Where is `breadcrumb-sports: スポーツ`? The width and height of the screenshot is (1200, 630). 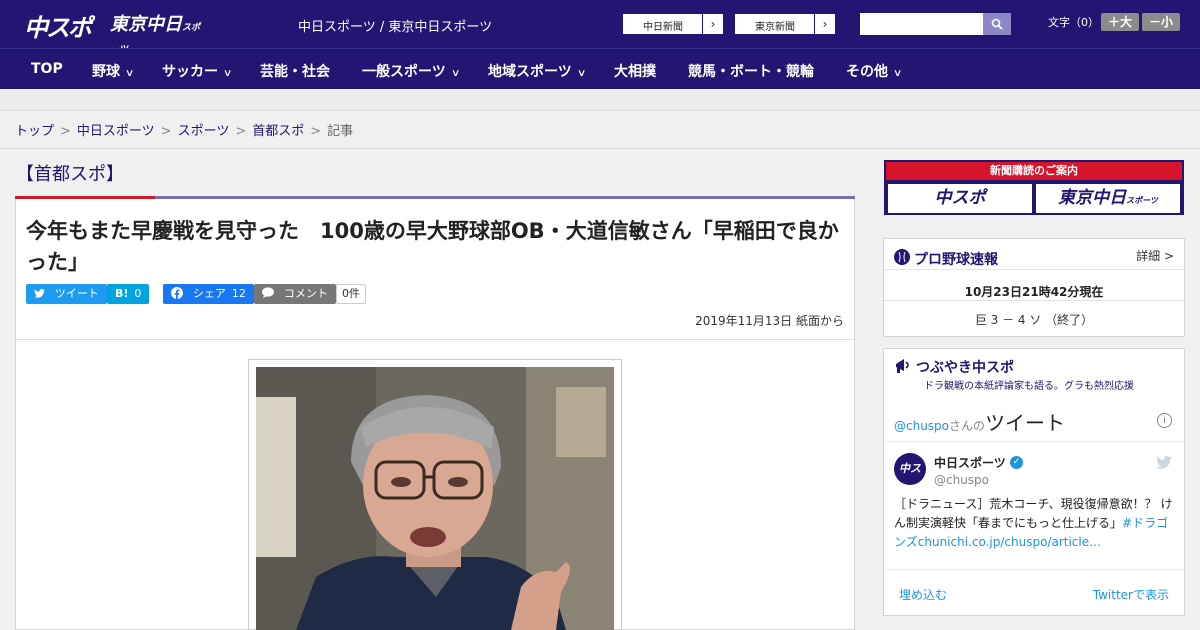
breadcrumb-sports: スポーツ is located at coordinates (204, 131).